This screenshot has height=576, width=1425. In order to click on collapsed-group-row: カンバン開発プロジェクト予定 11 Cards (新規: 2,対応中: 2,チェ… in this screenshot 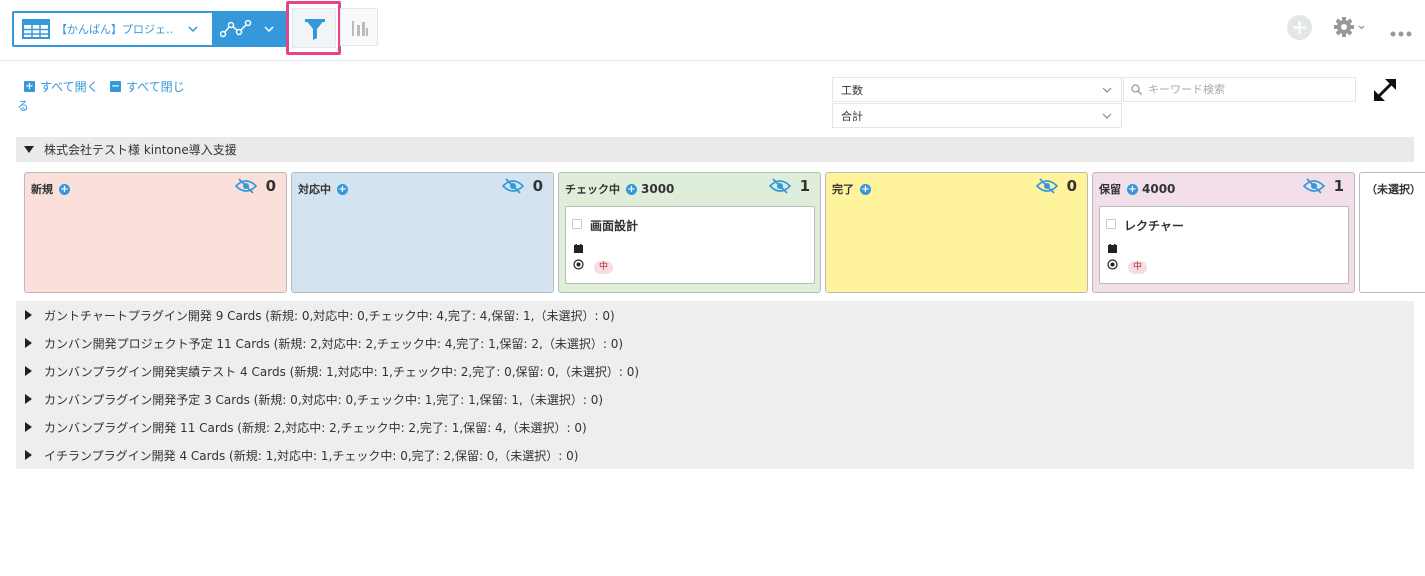, I will do `click(715, 343)`.